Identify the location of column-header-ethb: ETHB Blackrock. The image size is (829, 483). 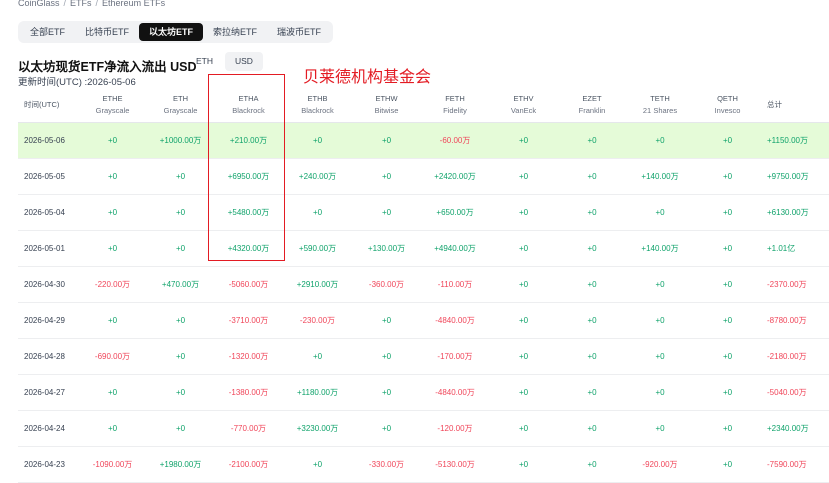
(317, 105).